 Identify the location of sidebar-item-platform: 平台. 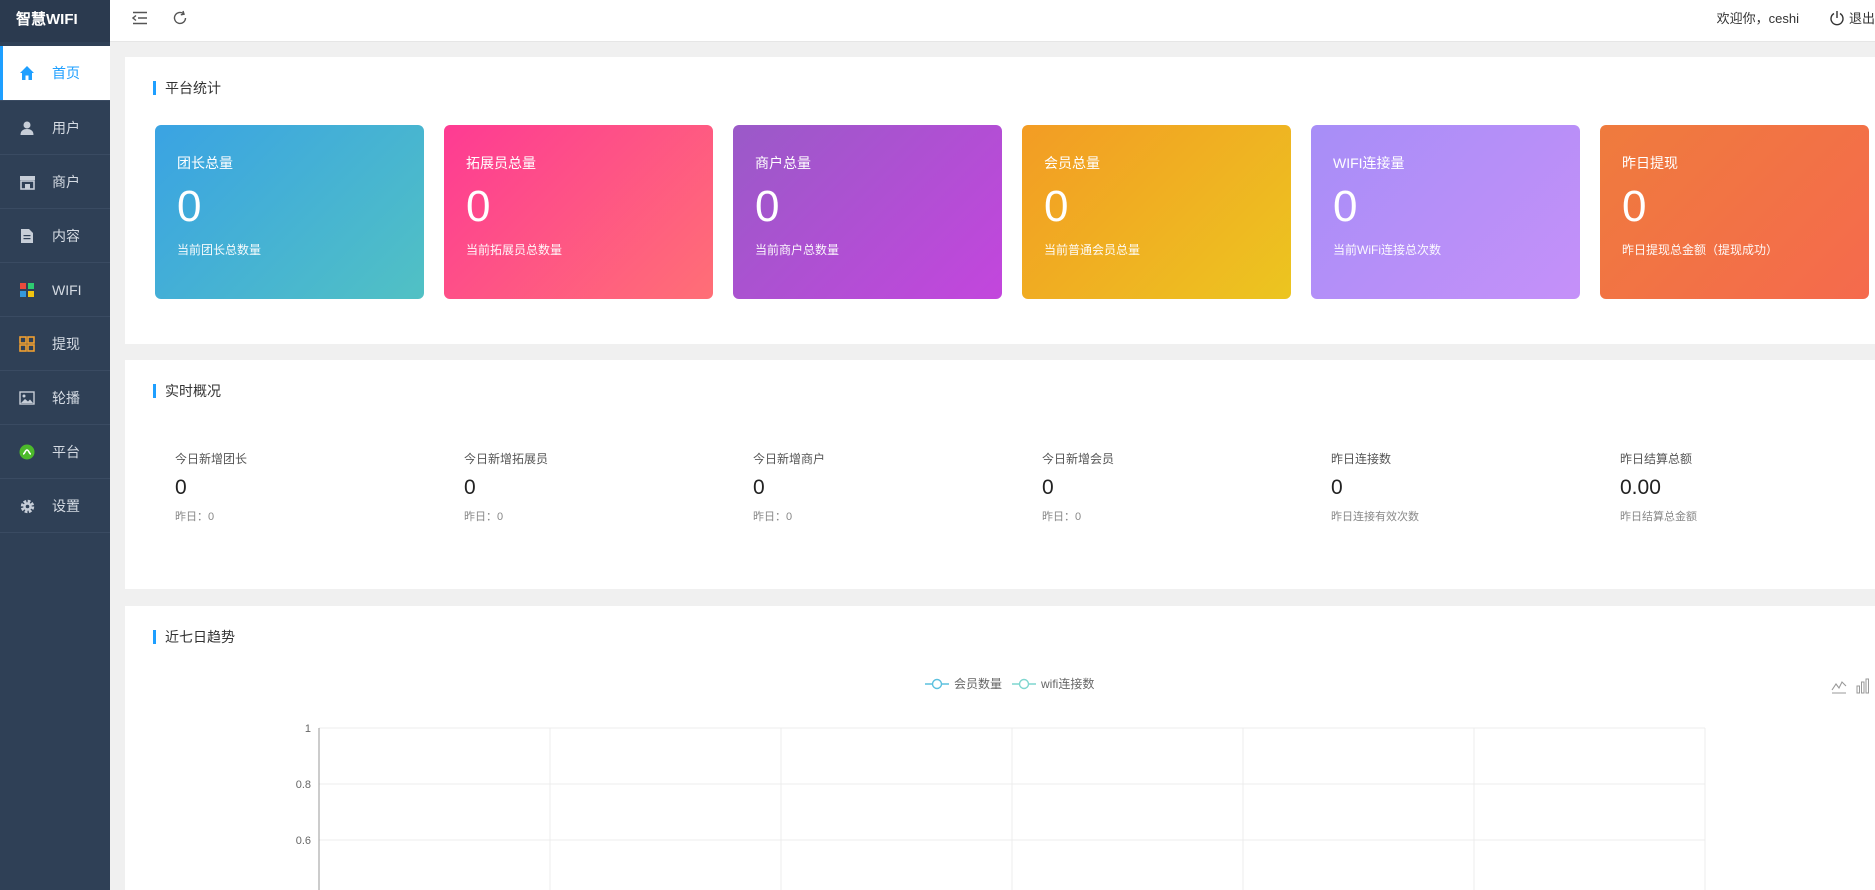
(55, 452).